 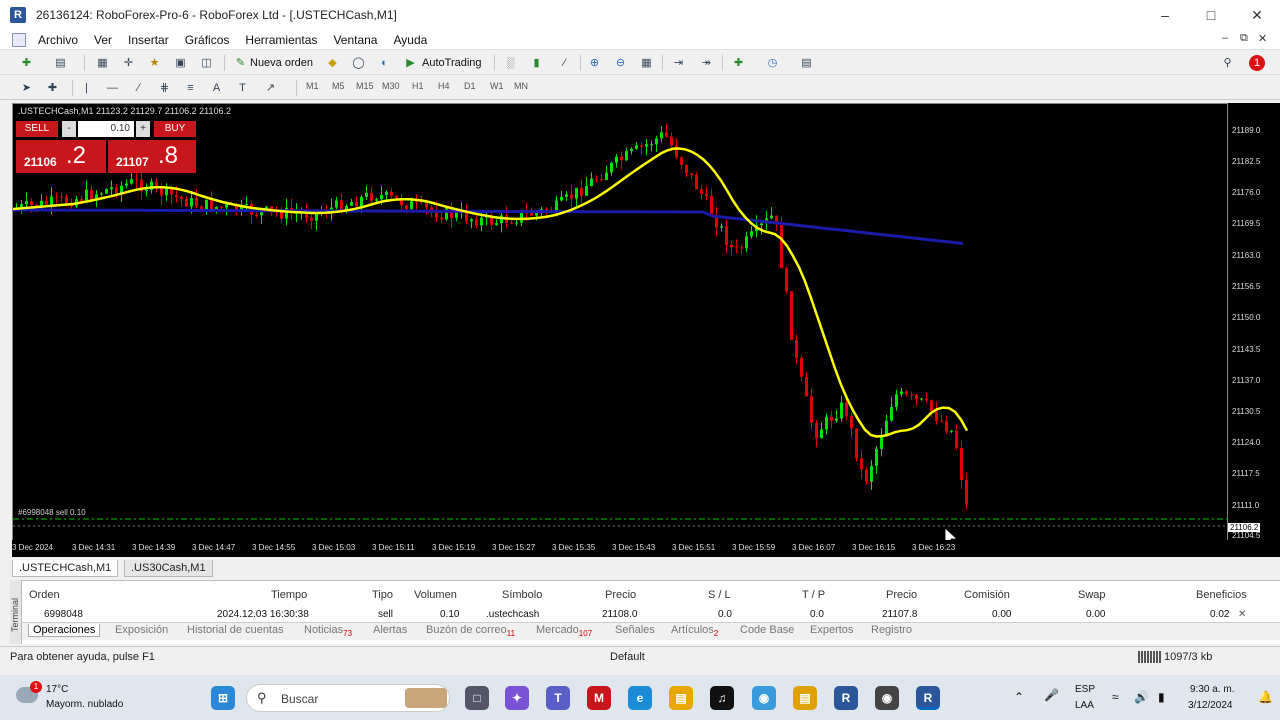 I want to click on col-tiempo: Tiempo, so click(x=289, y=595).